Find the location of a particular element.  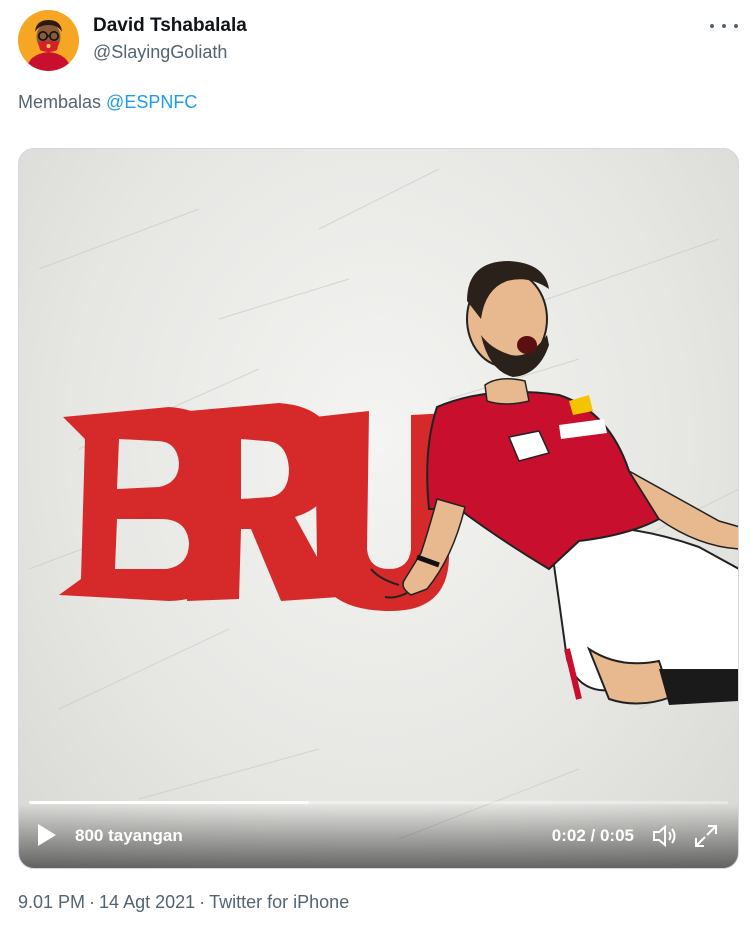

fullscreen-icon is located at coordinates (706, 836).